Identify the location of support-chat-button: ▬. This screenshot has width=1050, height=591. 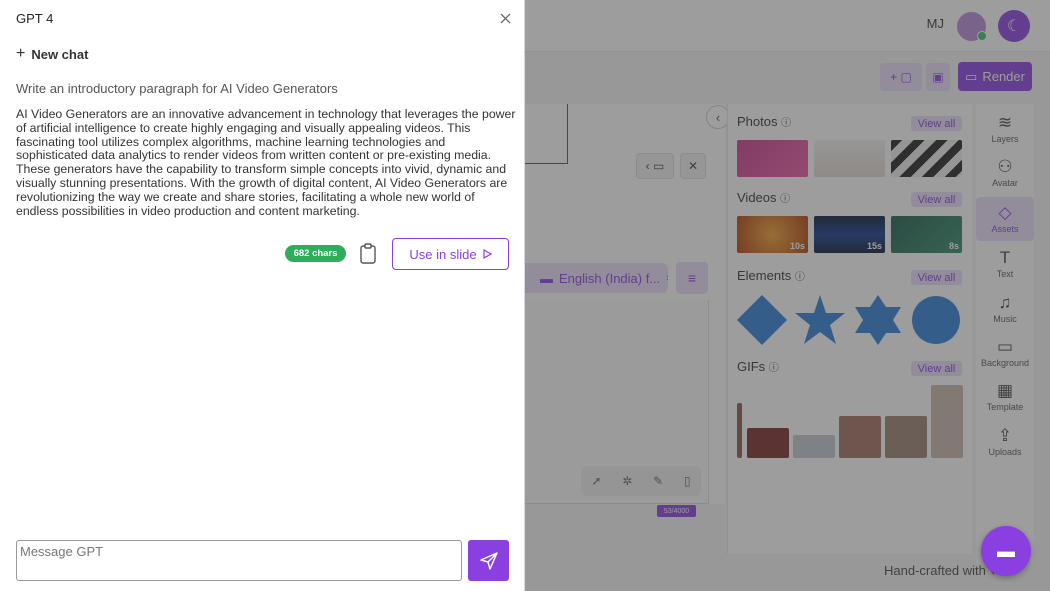
(1006, 551).